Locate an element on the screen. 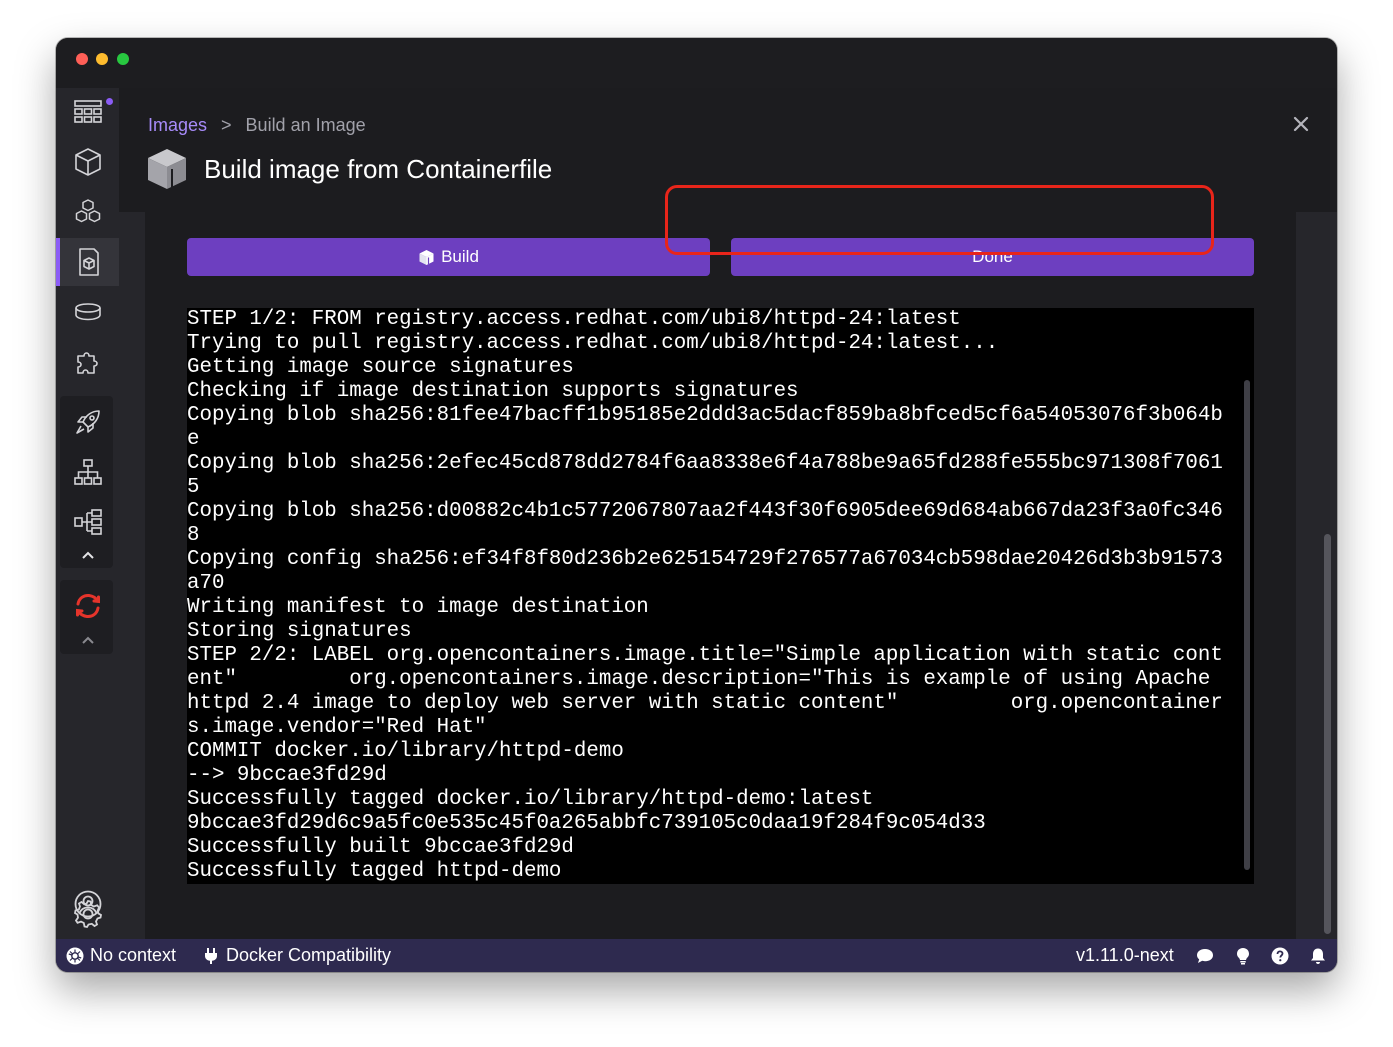 The image size is (1393, 1047). rocket-icon is located at coordinates (87, 422).